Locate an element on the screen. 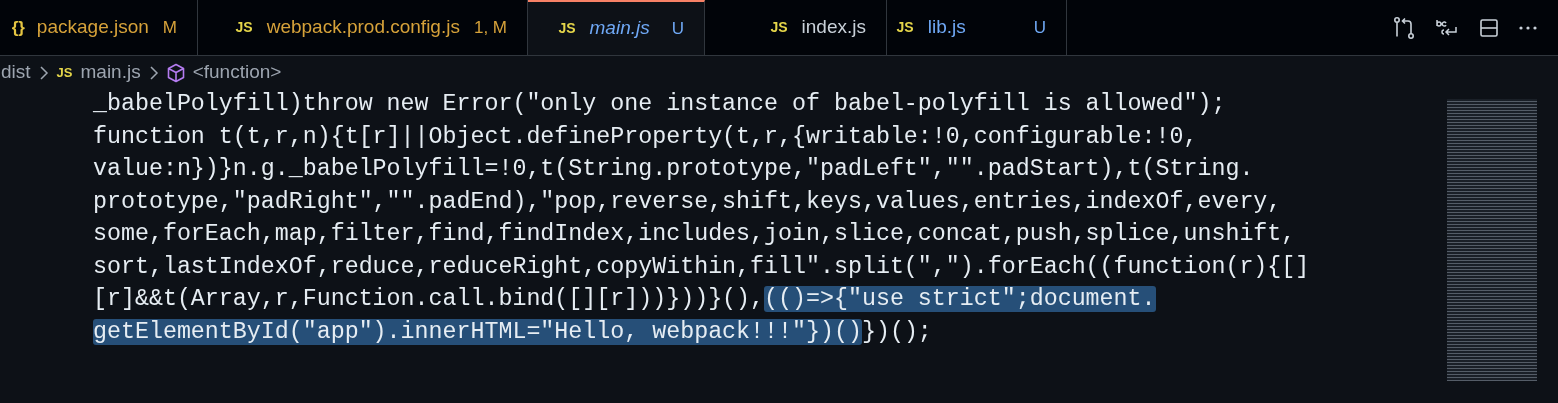 The width and height of the screenshot is (1558, 403). git-status: 1, M is located at coordinates (490, 27).